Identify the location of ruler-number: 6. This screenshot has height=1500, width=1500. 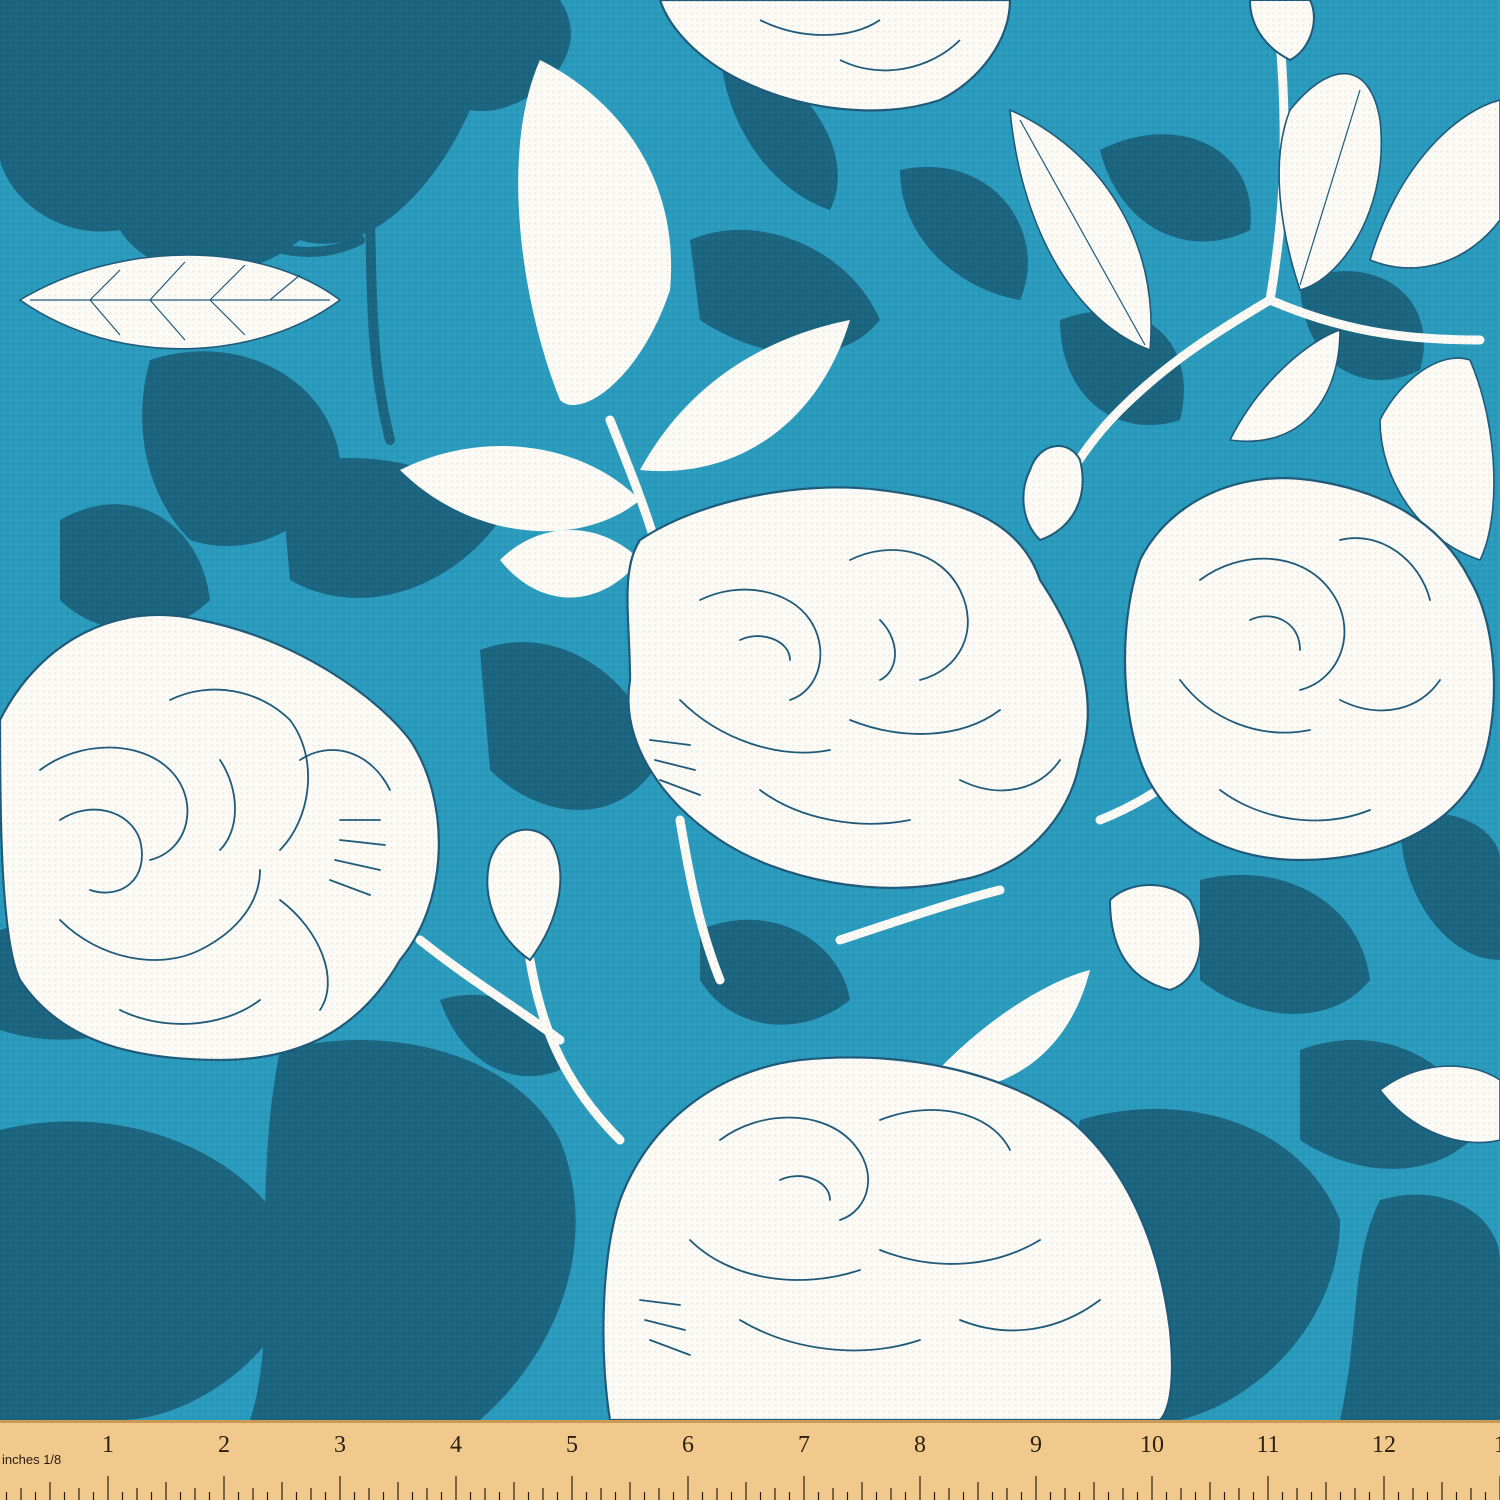
(688, 1445).